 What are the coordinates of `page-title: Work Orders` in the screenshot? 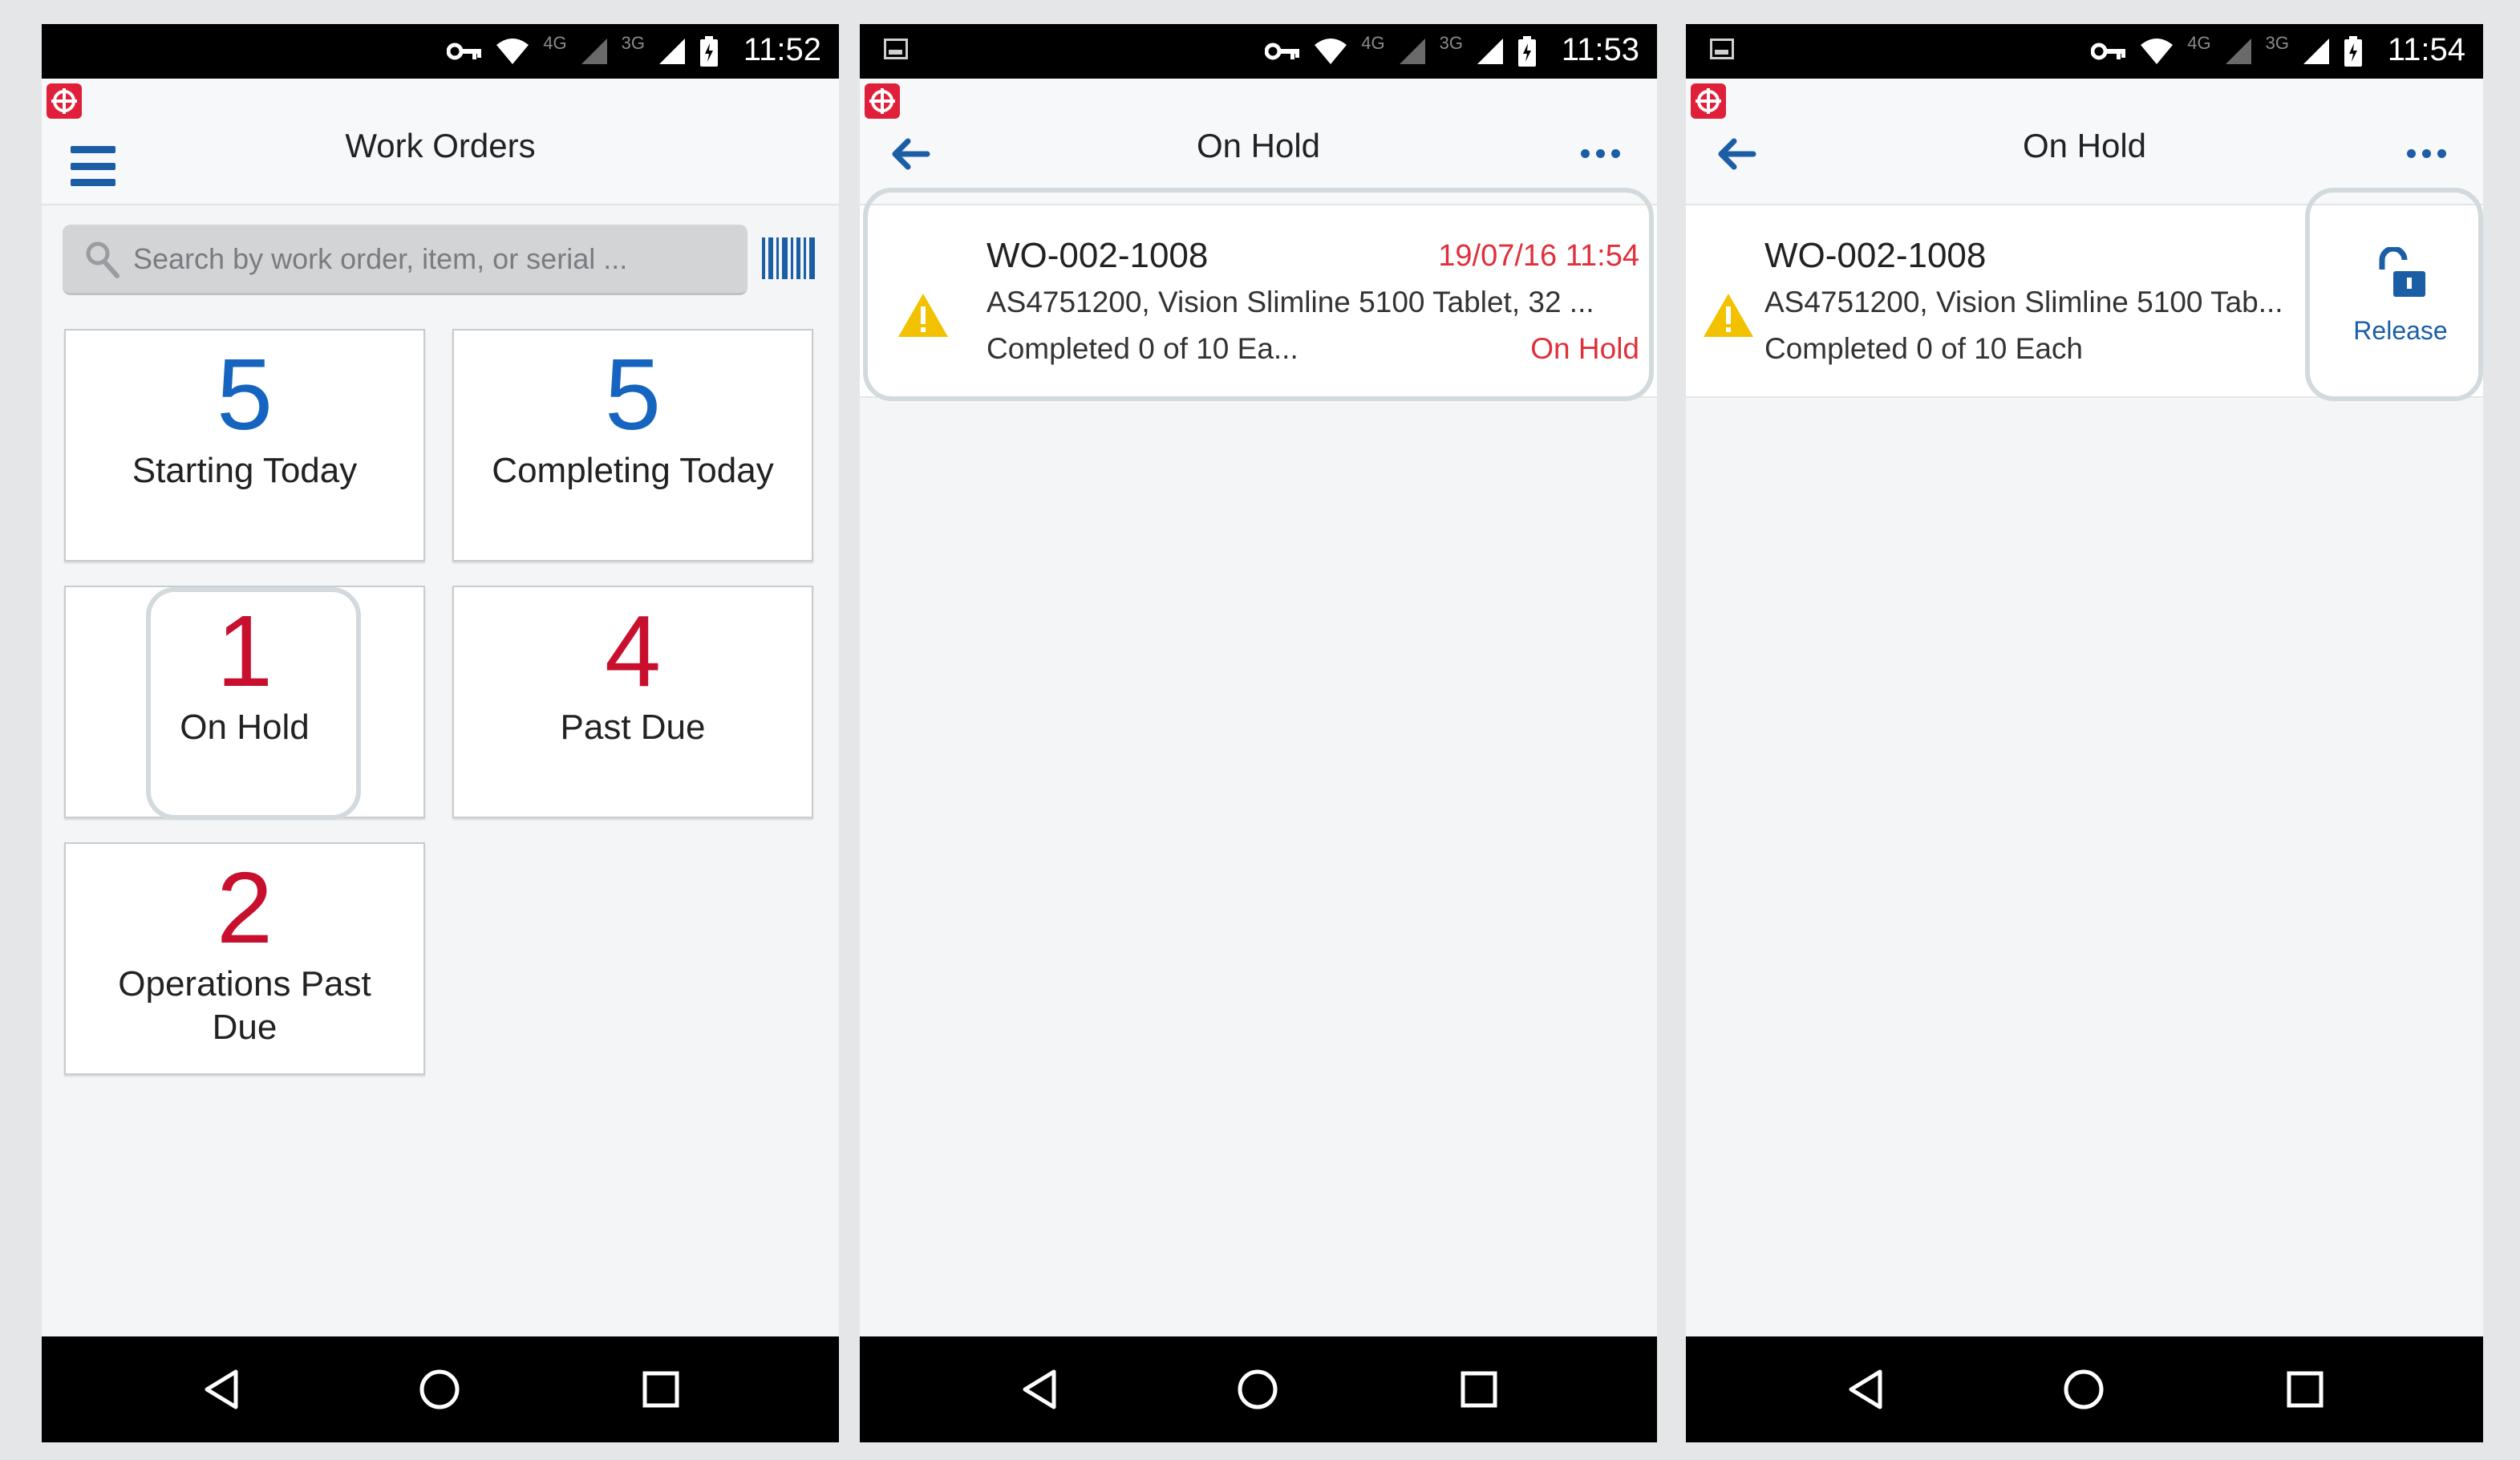 It's located at (440, 145).